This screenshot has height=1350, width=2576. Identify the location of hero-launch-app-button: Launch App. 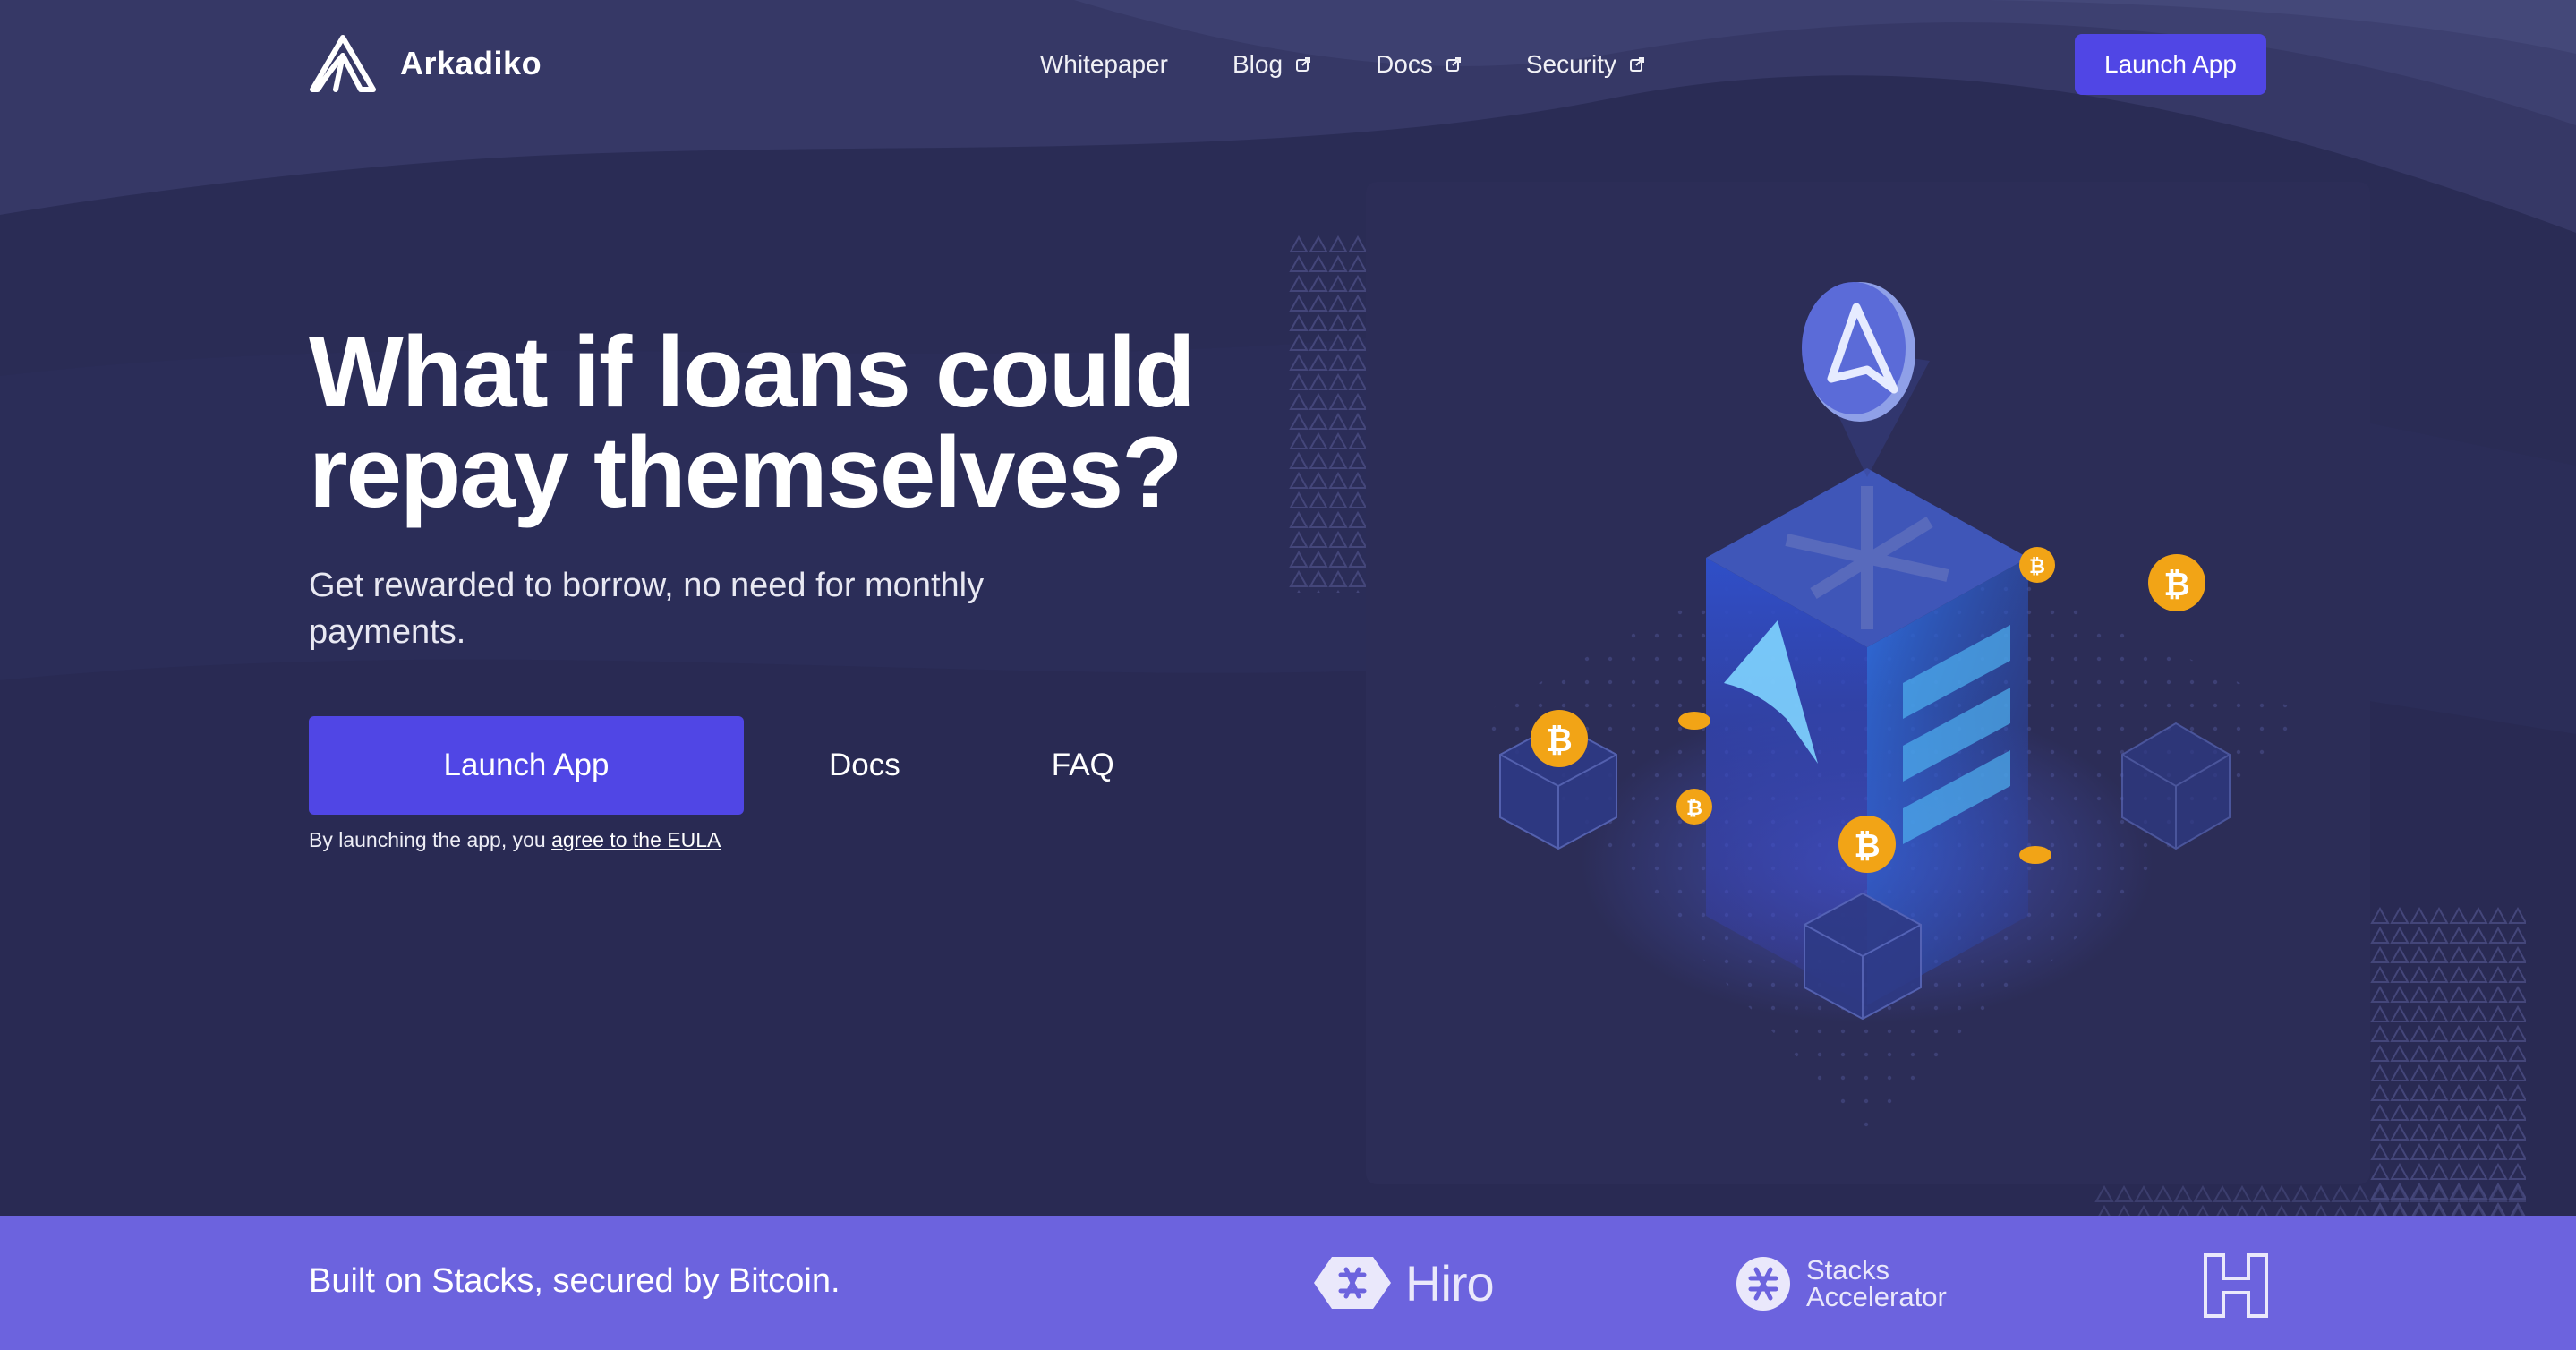
(526, 765).